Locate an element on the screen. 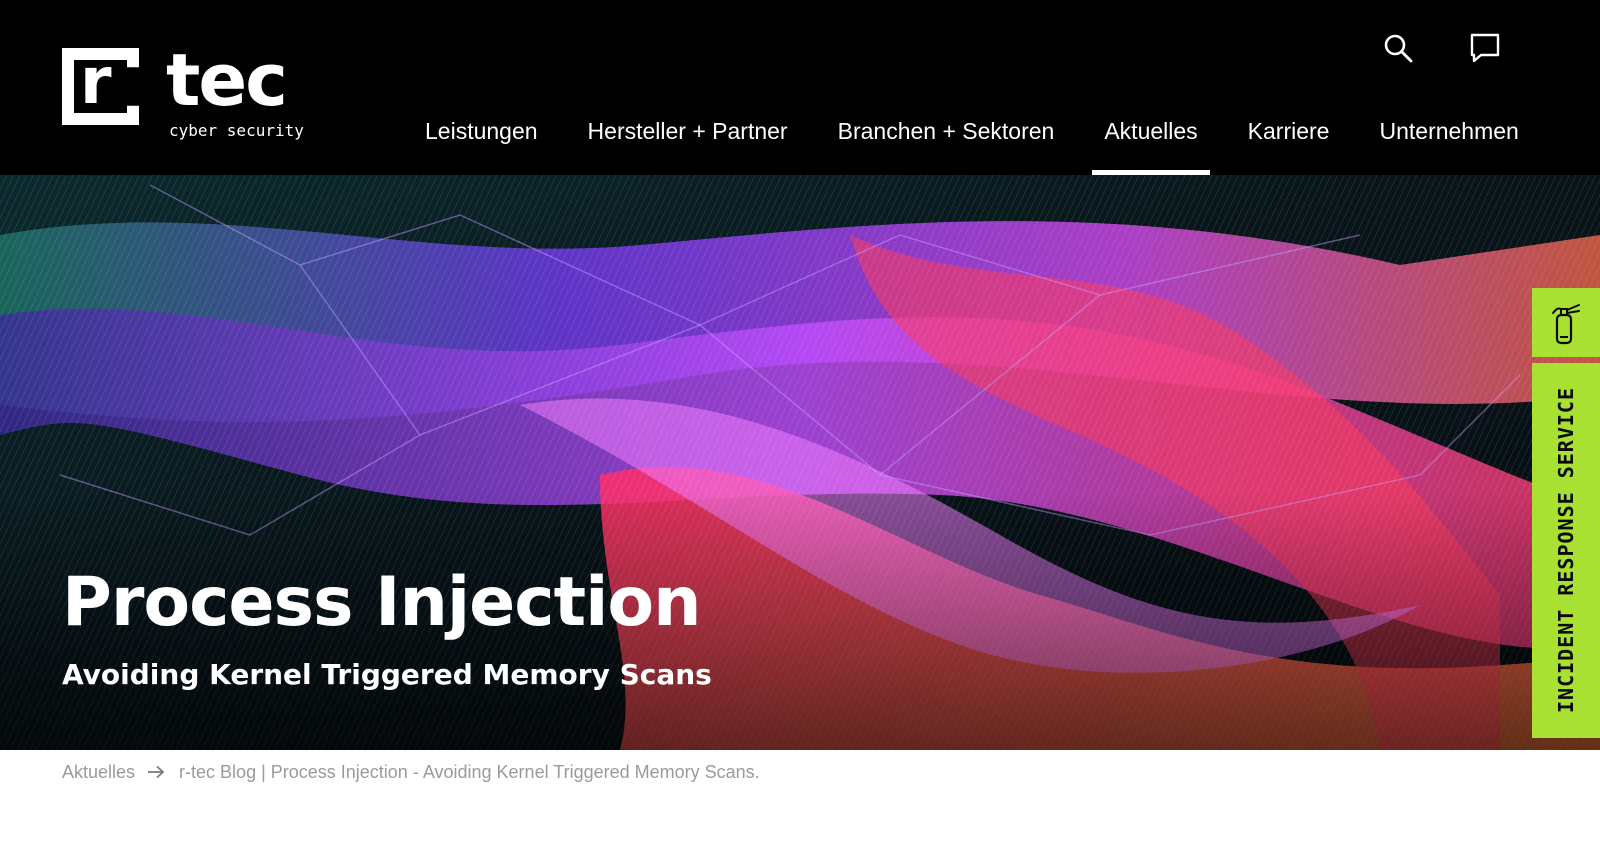 This screenshot has width=1600, height=865. nav-item-karriere: Karriere is located at coordinates (1289, 137).